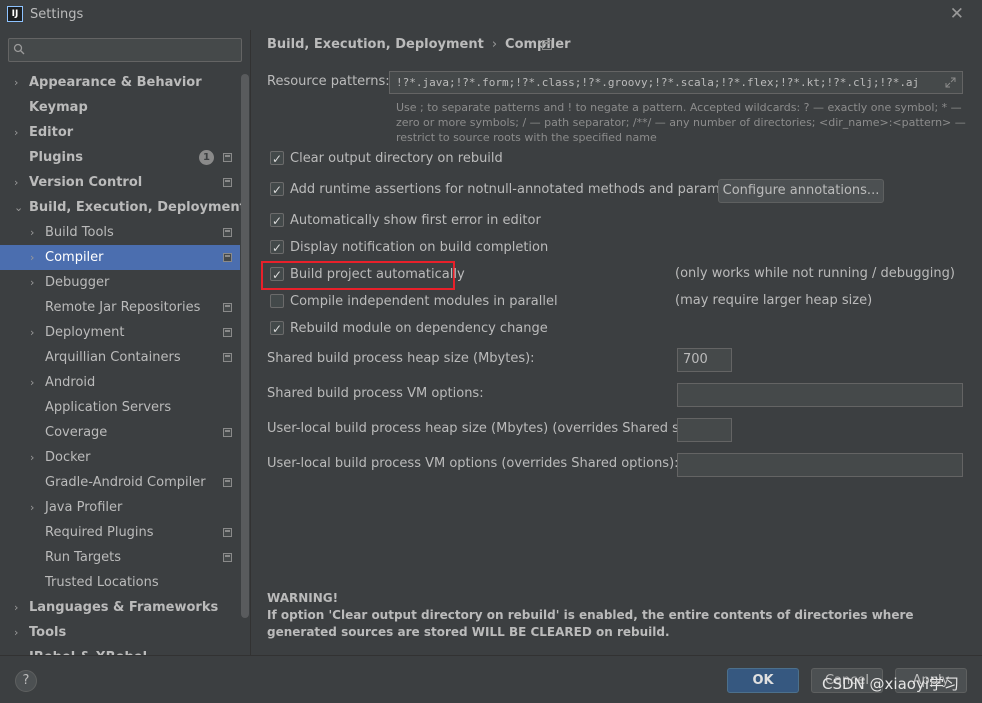 The height and width of the screenshot is (703, 982). Describe the element at coordinates (957, 14) in the screenshot. I see `close-icon: ✕` at that location.